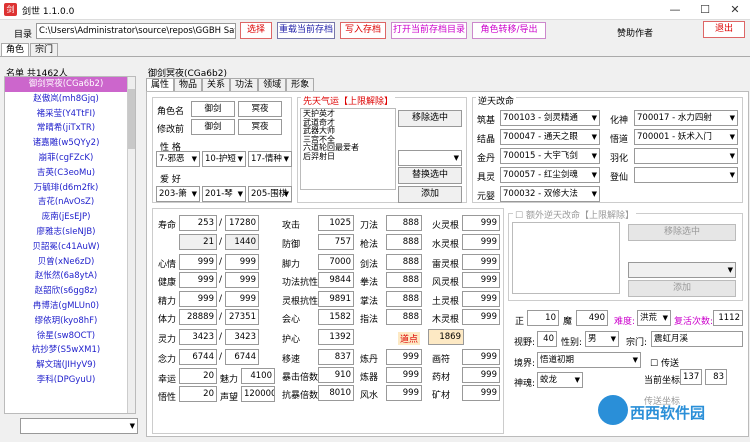  What do you see at coordinates (198, 317) in the screenshot?
I see `stat-current: 28889` at bounding box center [198, 317].